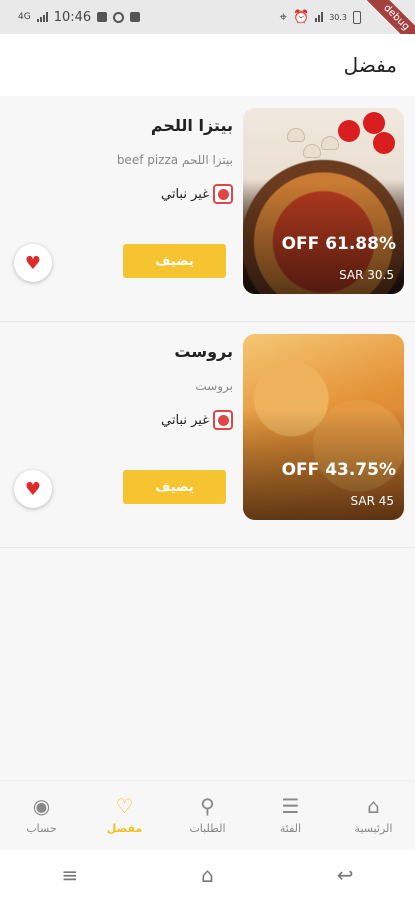 Image resolution: width=415 pixels, height=900 pixels. Describe the element at coordinates (69, 875) in the screenshot. I see `menu-icon: ≡` at that location.